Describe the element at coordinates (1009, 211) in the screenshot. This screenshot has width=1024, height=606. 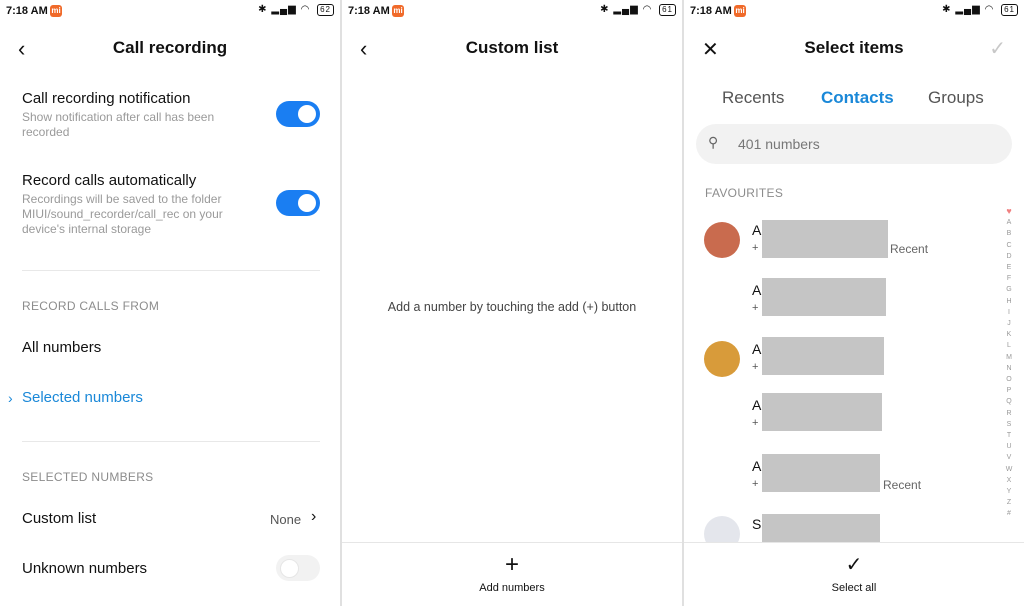
I see `favourites-heart-icon: ♥` at that location.